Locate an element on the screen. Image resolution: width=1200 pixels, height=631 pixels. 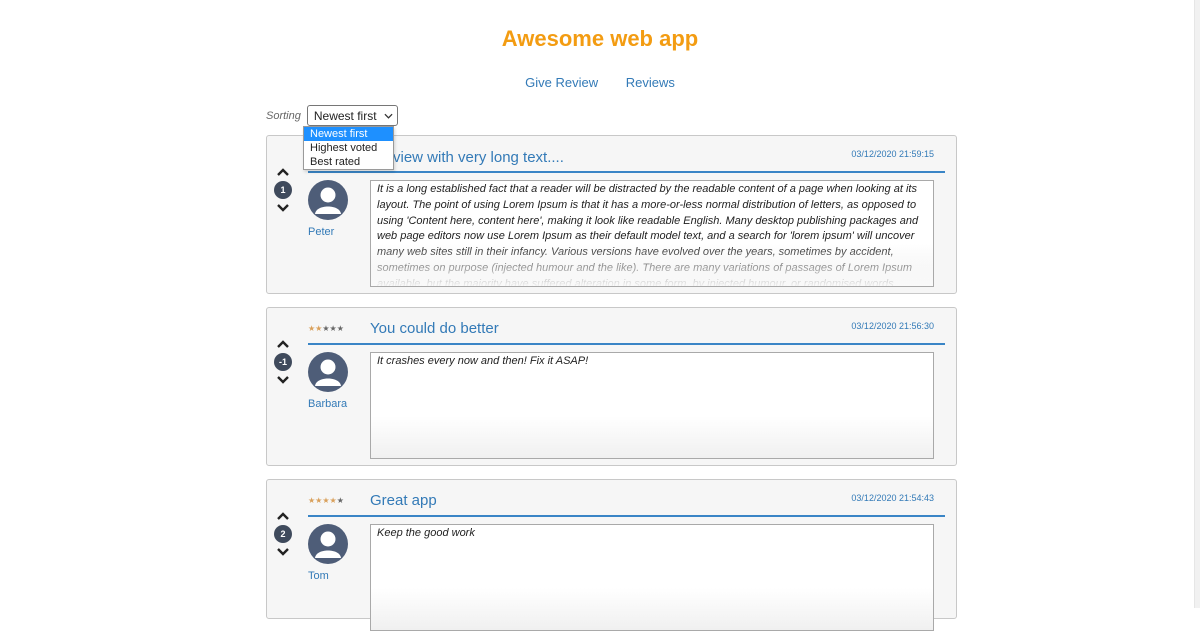
review-date: 03/12/2020 21:59:15 is located at coordinates (892, 154).